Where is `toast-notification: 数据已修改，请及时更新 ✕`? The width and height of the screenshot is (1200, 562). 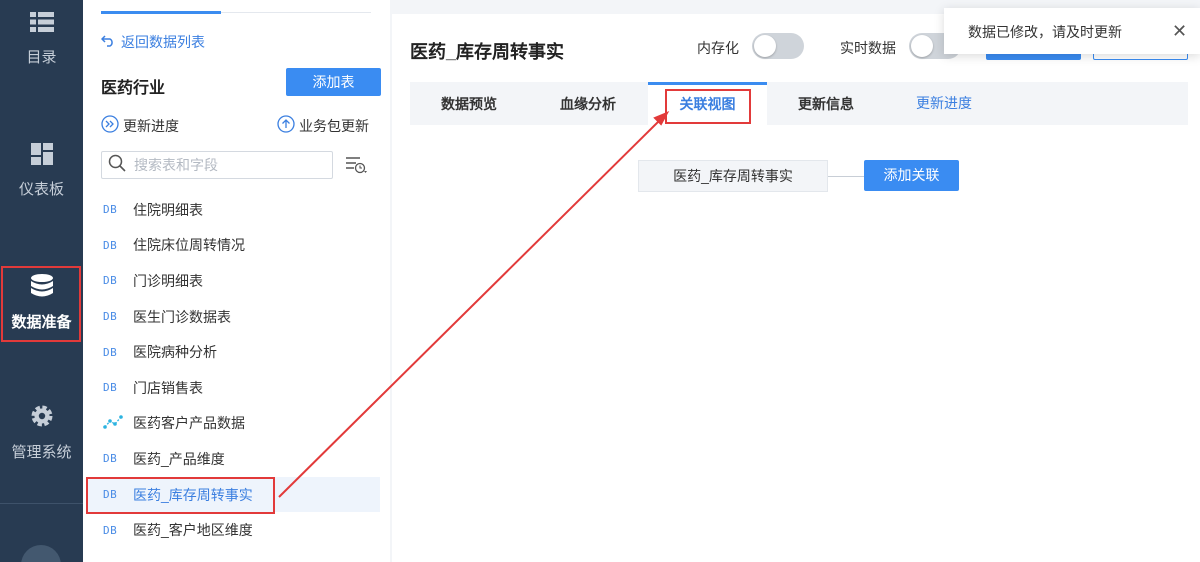
toast-notification: 数据已修改，请及时更新 ✕ is located at coordinates (1072, 31).